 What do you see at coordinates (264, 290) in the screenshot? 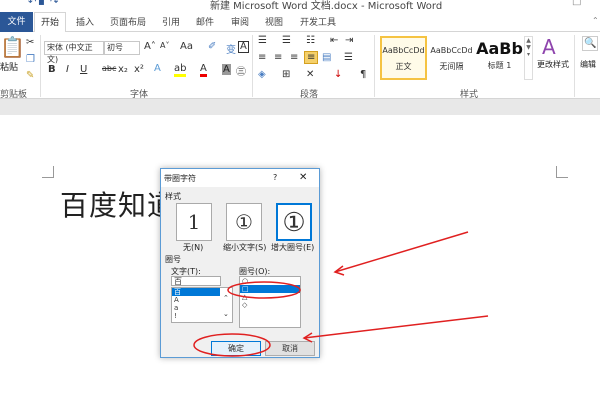
I see `annotation-ellipse-enclosure` at bounding box center [264, 290].